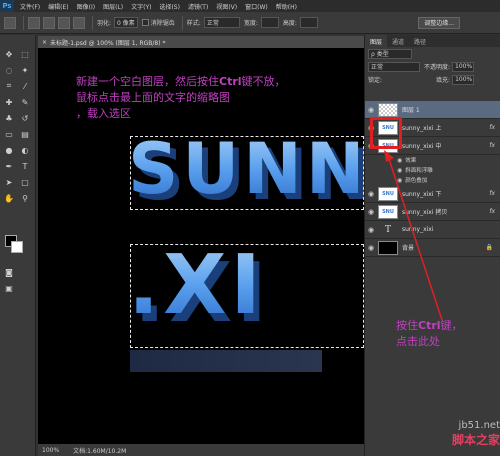 This screenshot has width=500, height=456. I want to click on annotation-key: Ctrl, so click(230, 81).